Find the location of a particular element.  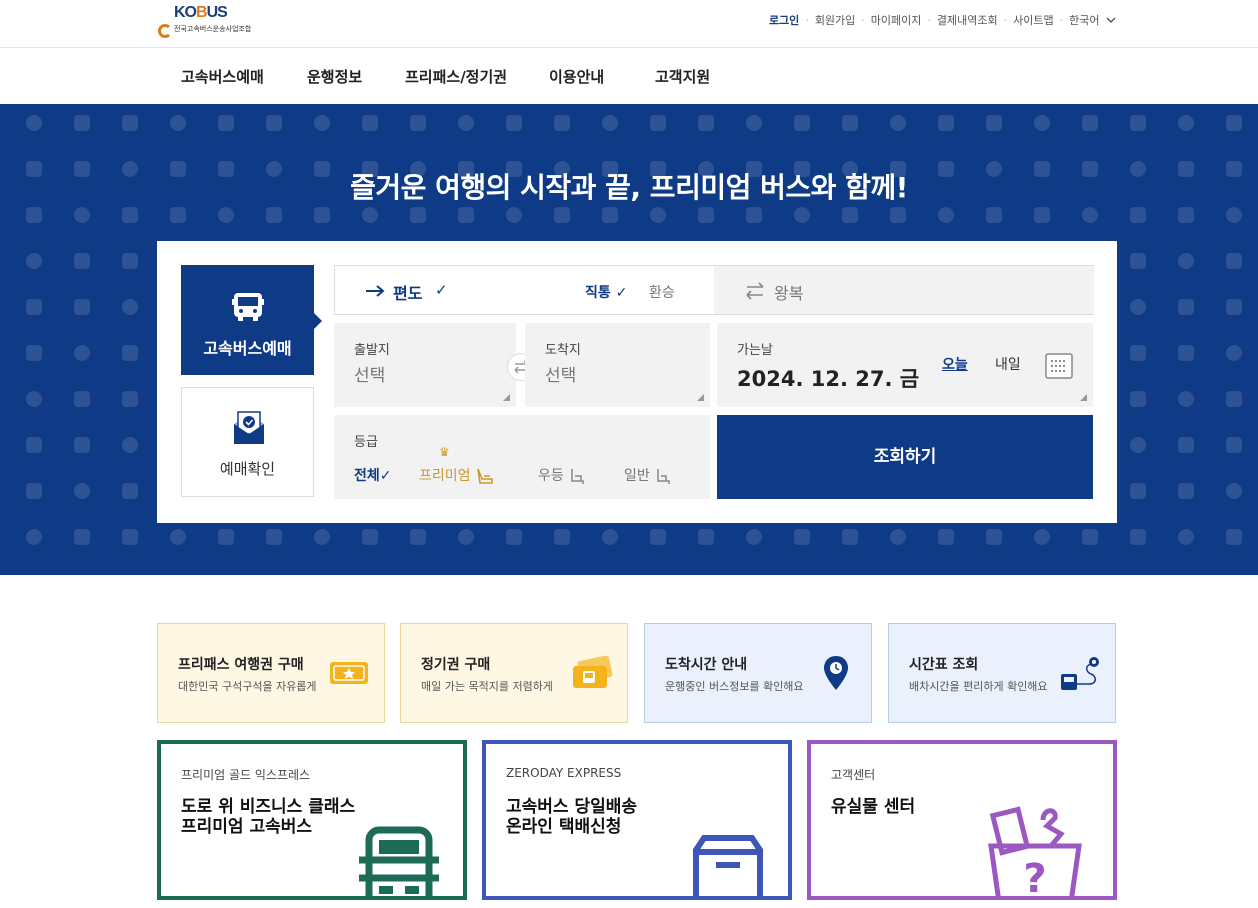

location-pin-icon is located at coordinates (836, 673).